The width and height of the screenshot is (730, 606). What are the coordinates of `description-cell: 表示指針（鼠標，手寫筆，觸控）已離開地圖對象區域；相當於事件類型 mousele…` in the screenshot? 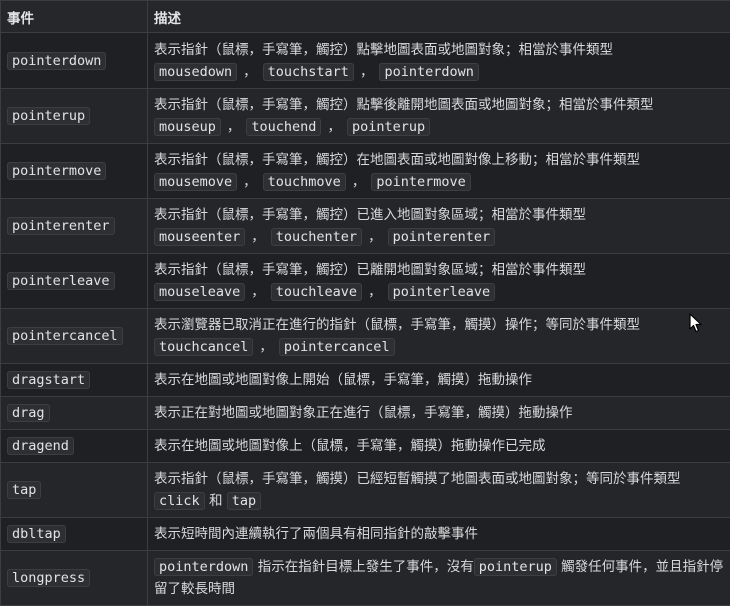 It's located at (438, 281).